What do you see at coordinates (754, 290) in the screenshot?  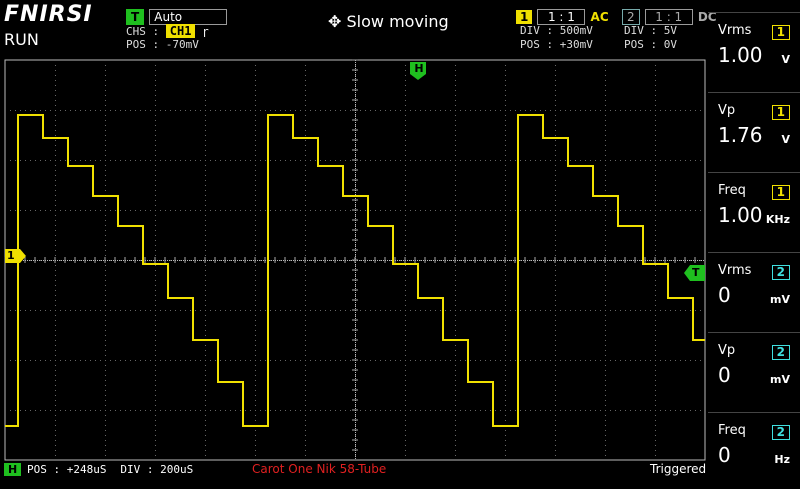 I see `measurement-3: Vrms 2 0 mV` at bounding box center [754, 290].